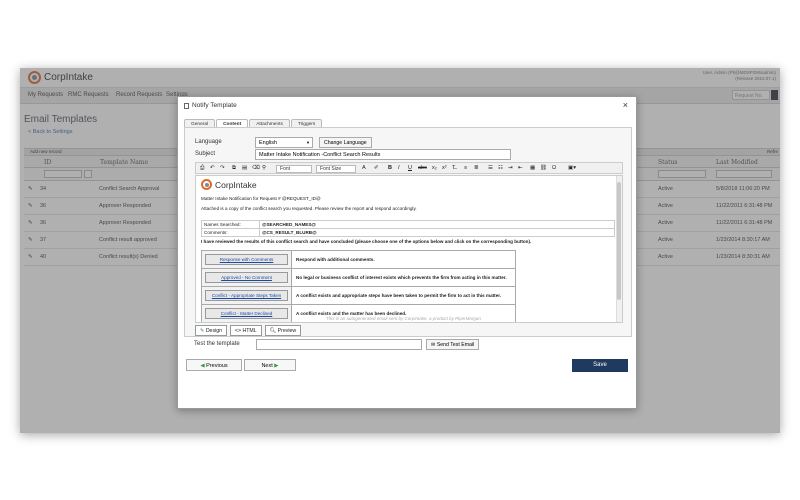 The width and height of the screenshot is (800, 500). What do you see at coordinates (520, 168) in the screenshot?
I see `outdent-icon: ⇤` at bounding box center [520, 168].